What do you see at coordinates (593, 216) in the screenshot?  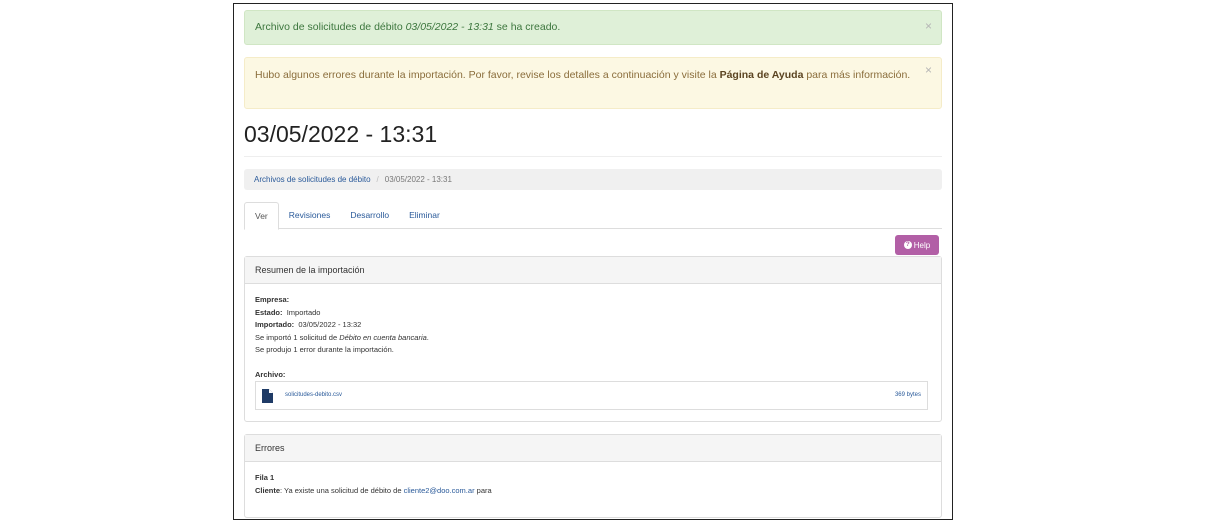 I see `tabs: Ver Revisiones Desarrollo Eliminar` at bounding box center [593, 216].